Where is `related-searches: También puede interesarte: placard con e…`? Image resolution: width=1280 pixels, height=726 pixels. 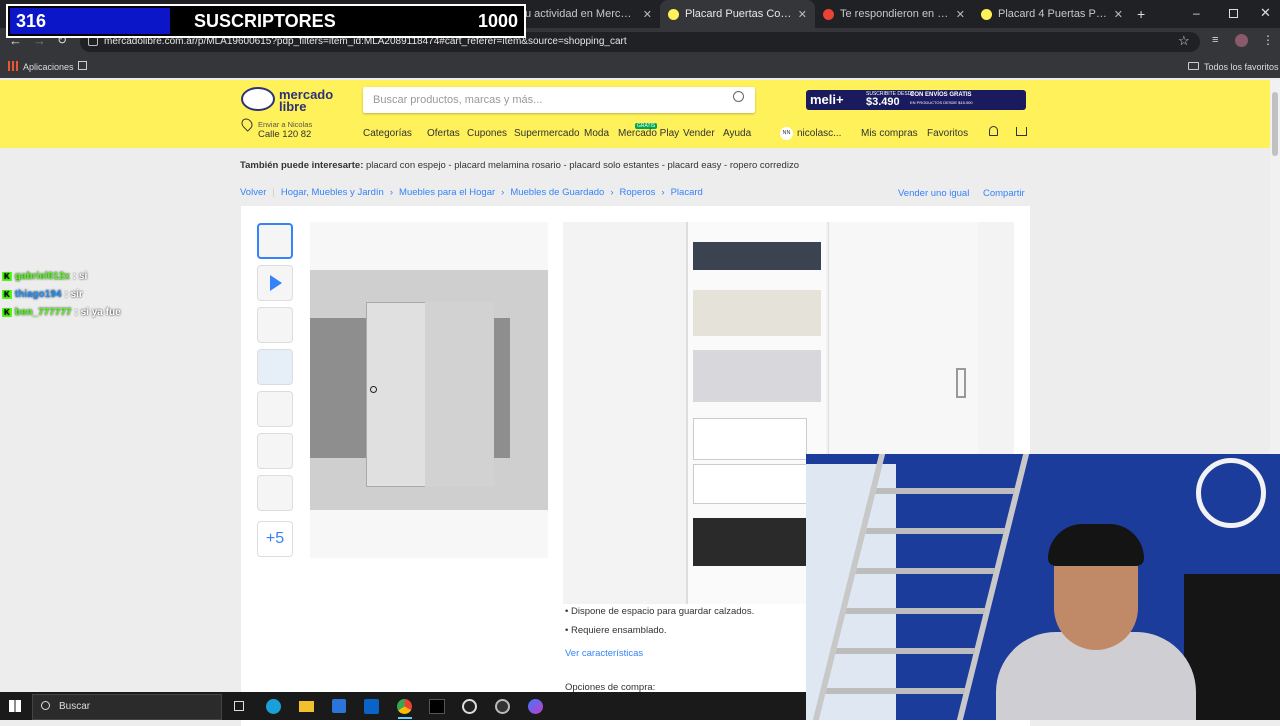 related-searches: También puede interesarte: placard con e… is located at coordinates (519, 165).